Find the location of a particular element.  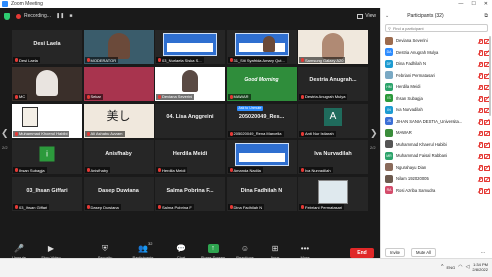

grid-view-icon is located at coordinates (360, 16).